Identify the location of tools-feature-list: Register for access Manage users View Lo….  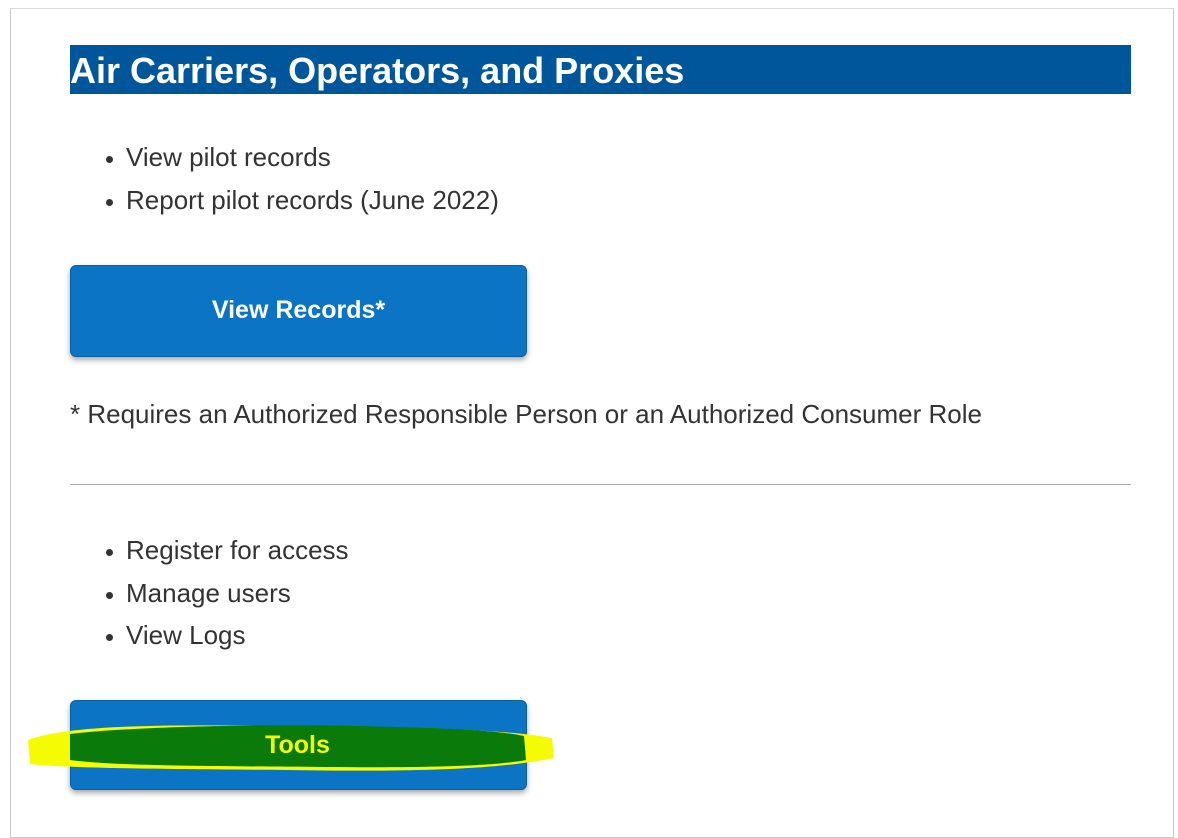
(209, 593).